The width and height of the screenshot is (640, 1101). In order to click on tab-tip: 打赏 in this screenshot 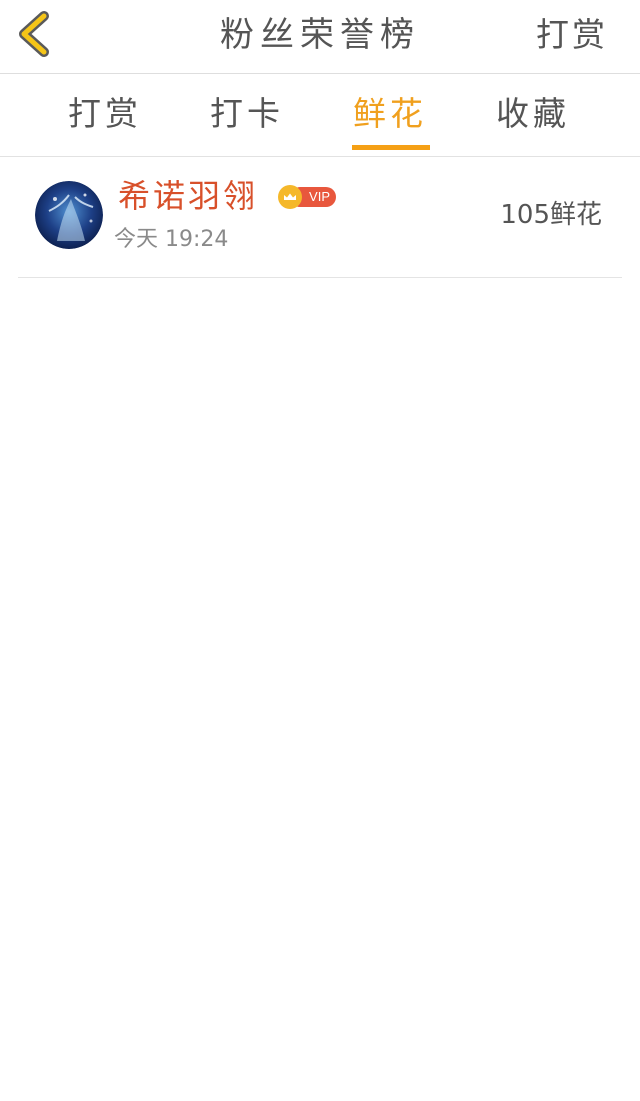, I will do `click(105, 114)`.